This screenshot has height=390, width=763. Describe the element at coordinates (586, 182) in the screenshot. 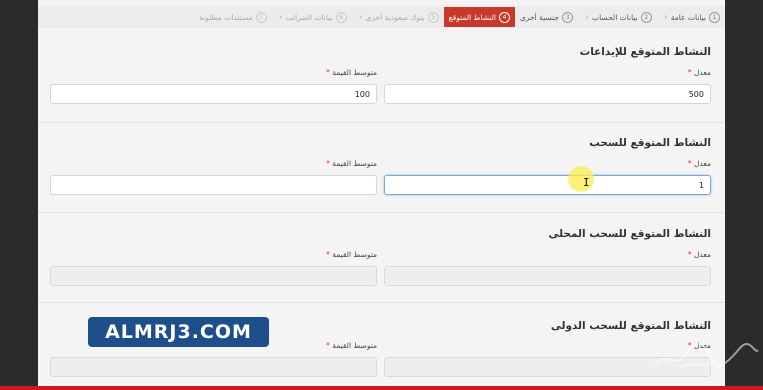

I see `text-cursor-icon: I` at that location.